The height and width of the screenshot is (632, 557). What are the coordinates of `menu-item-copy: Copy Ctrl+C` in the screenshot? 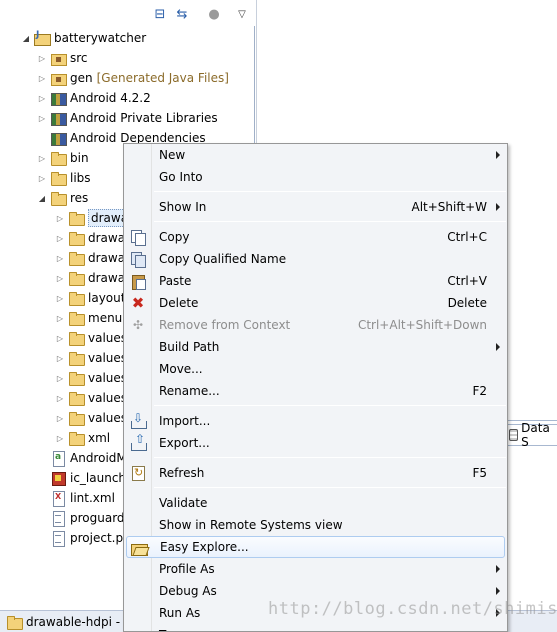 It's located at (315, 237).